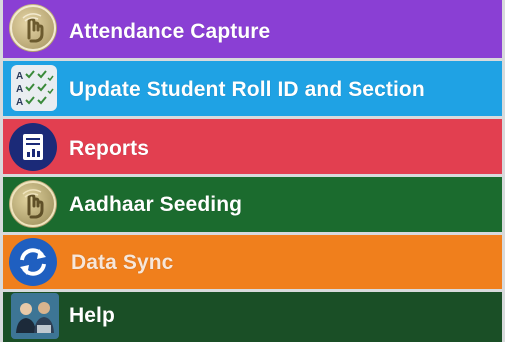 This screenshot has width=505, height=342. What do you see at coordinates (34, 88) in the screenshot?
I see `checklist-icon: A A A` at bounding box center [34, 88].